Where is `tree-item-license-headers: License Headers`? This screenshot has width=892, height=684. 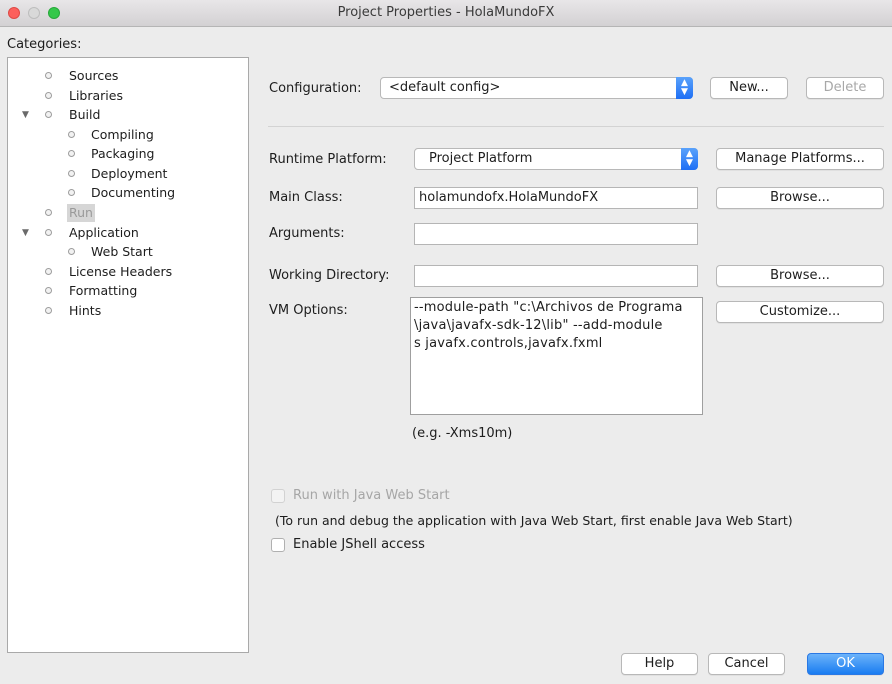
tree-item-license-headers: License Headers is located at coordinates (128, 272).